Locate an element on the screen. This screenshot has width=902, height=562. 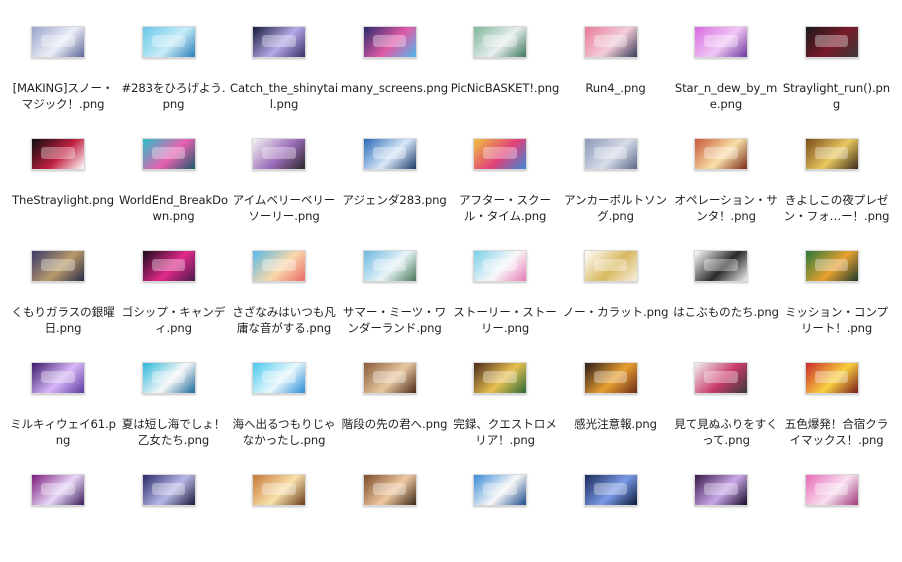
file-item: くもりガラスの銀曜日.png is located at coordinates (63, 282).